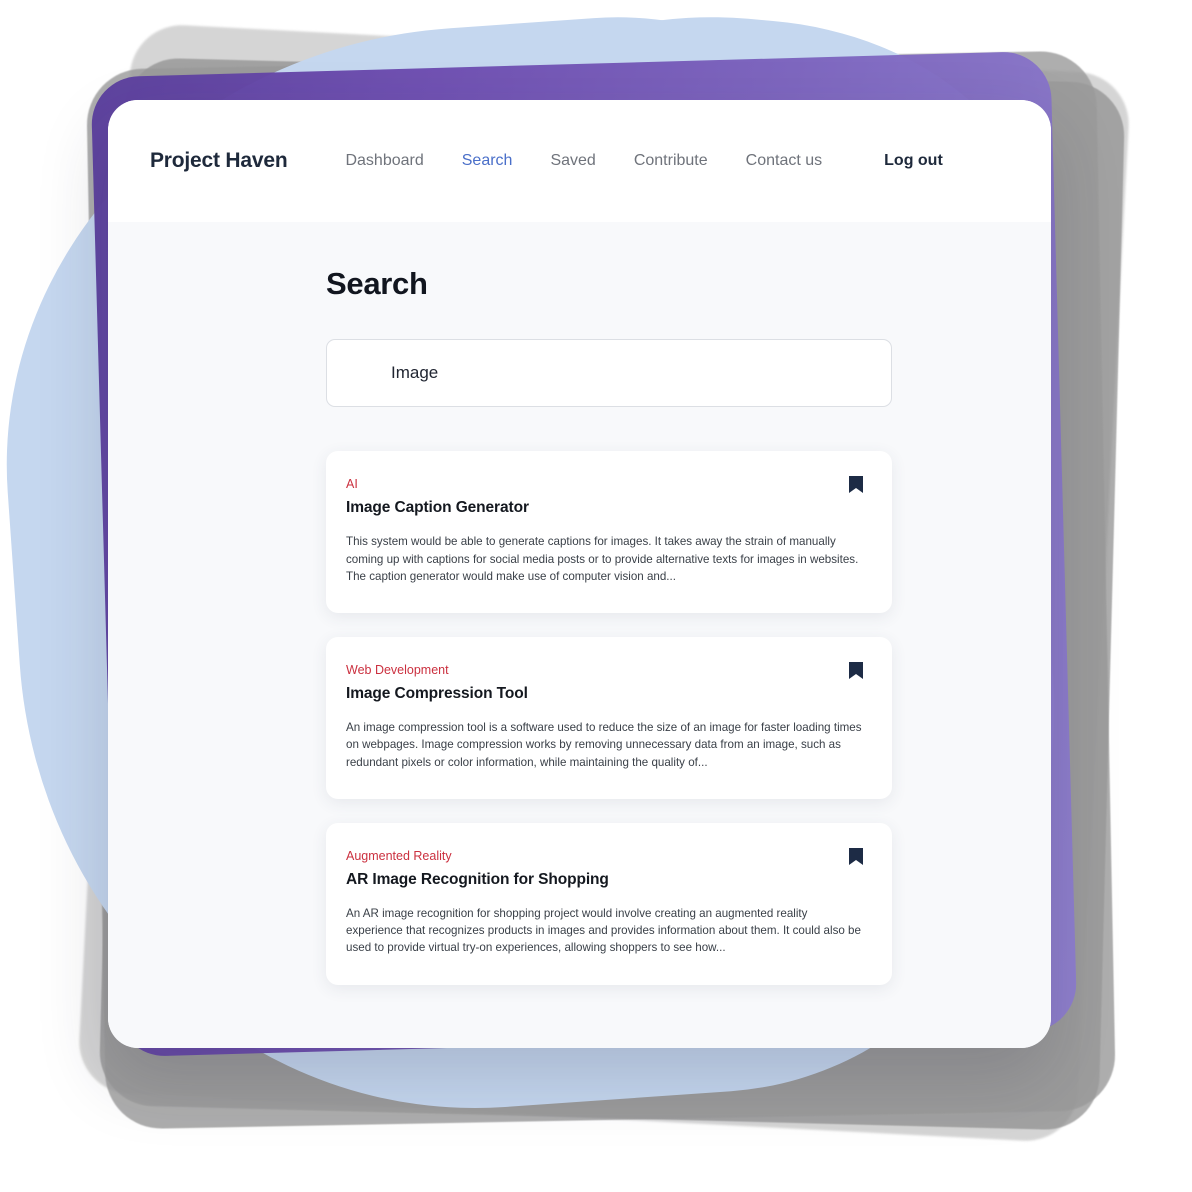 The height and width of the screenshot is (1192, 1192). I want to click on nav-item-dashboard: Dashboard, so click(384, 161).